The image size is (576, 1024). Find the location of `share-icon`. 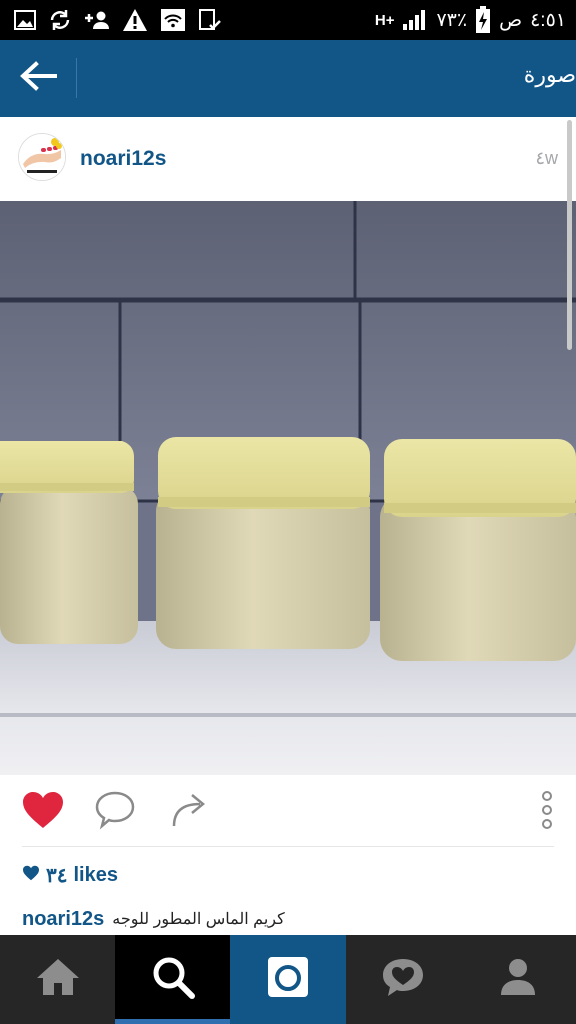

share-icon is located at coordinates (189, 812).